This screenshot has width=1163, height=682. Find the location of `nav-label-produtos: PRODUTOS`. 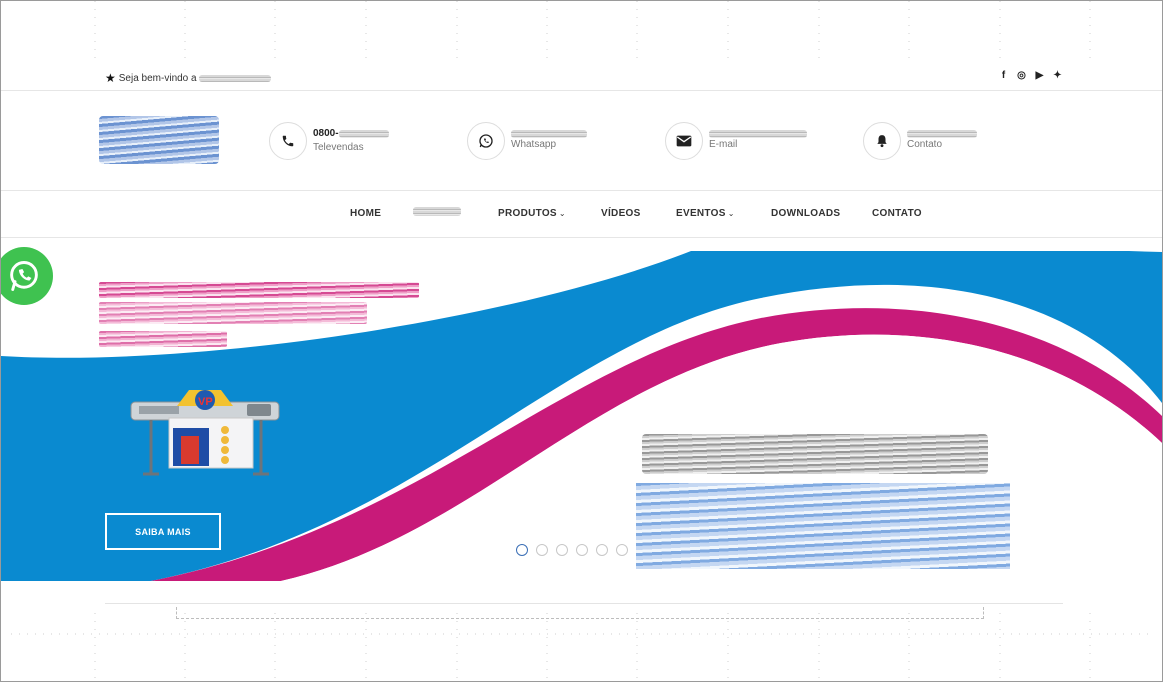

nav-label-produtos: PRODUTOS is located at coordinates (527, 213).